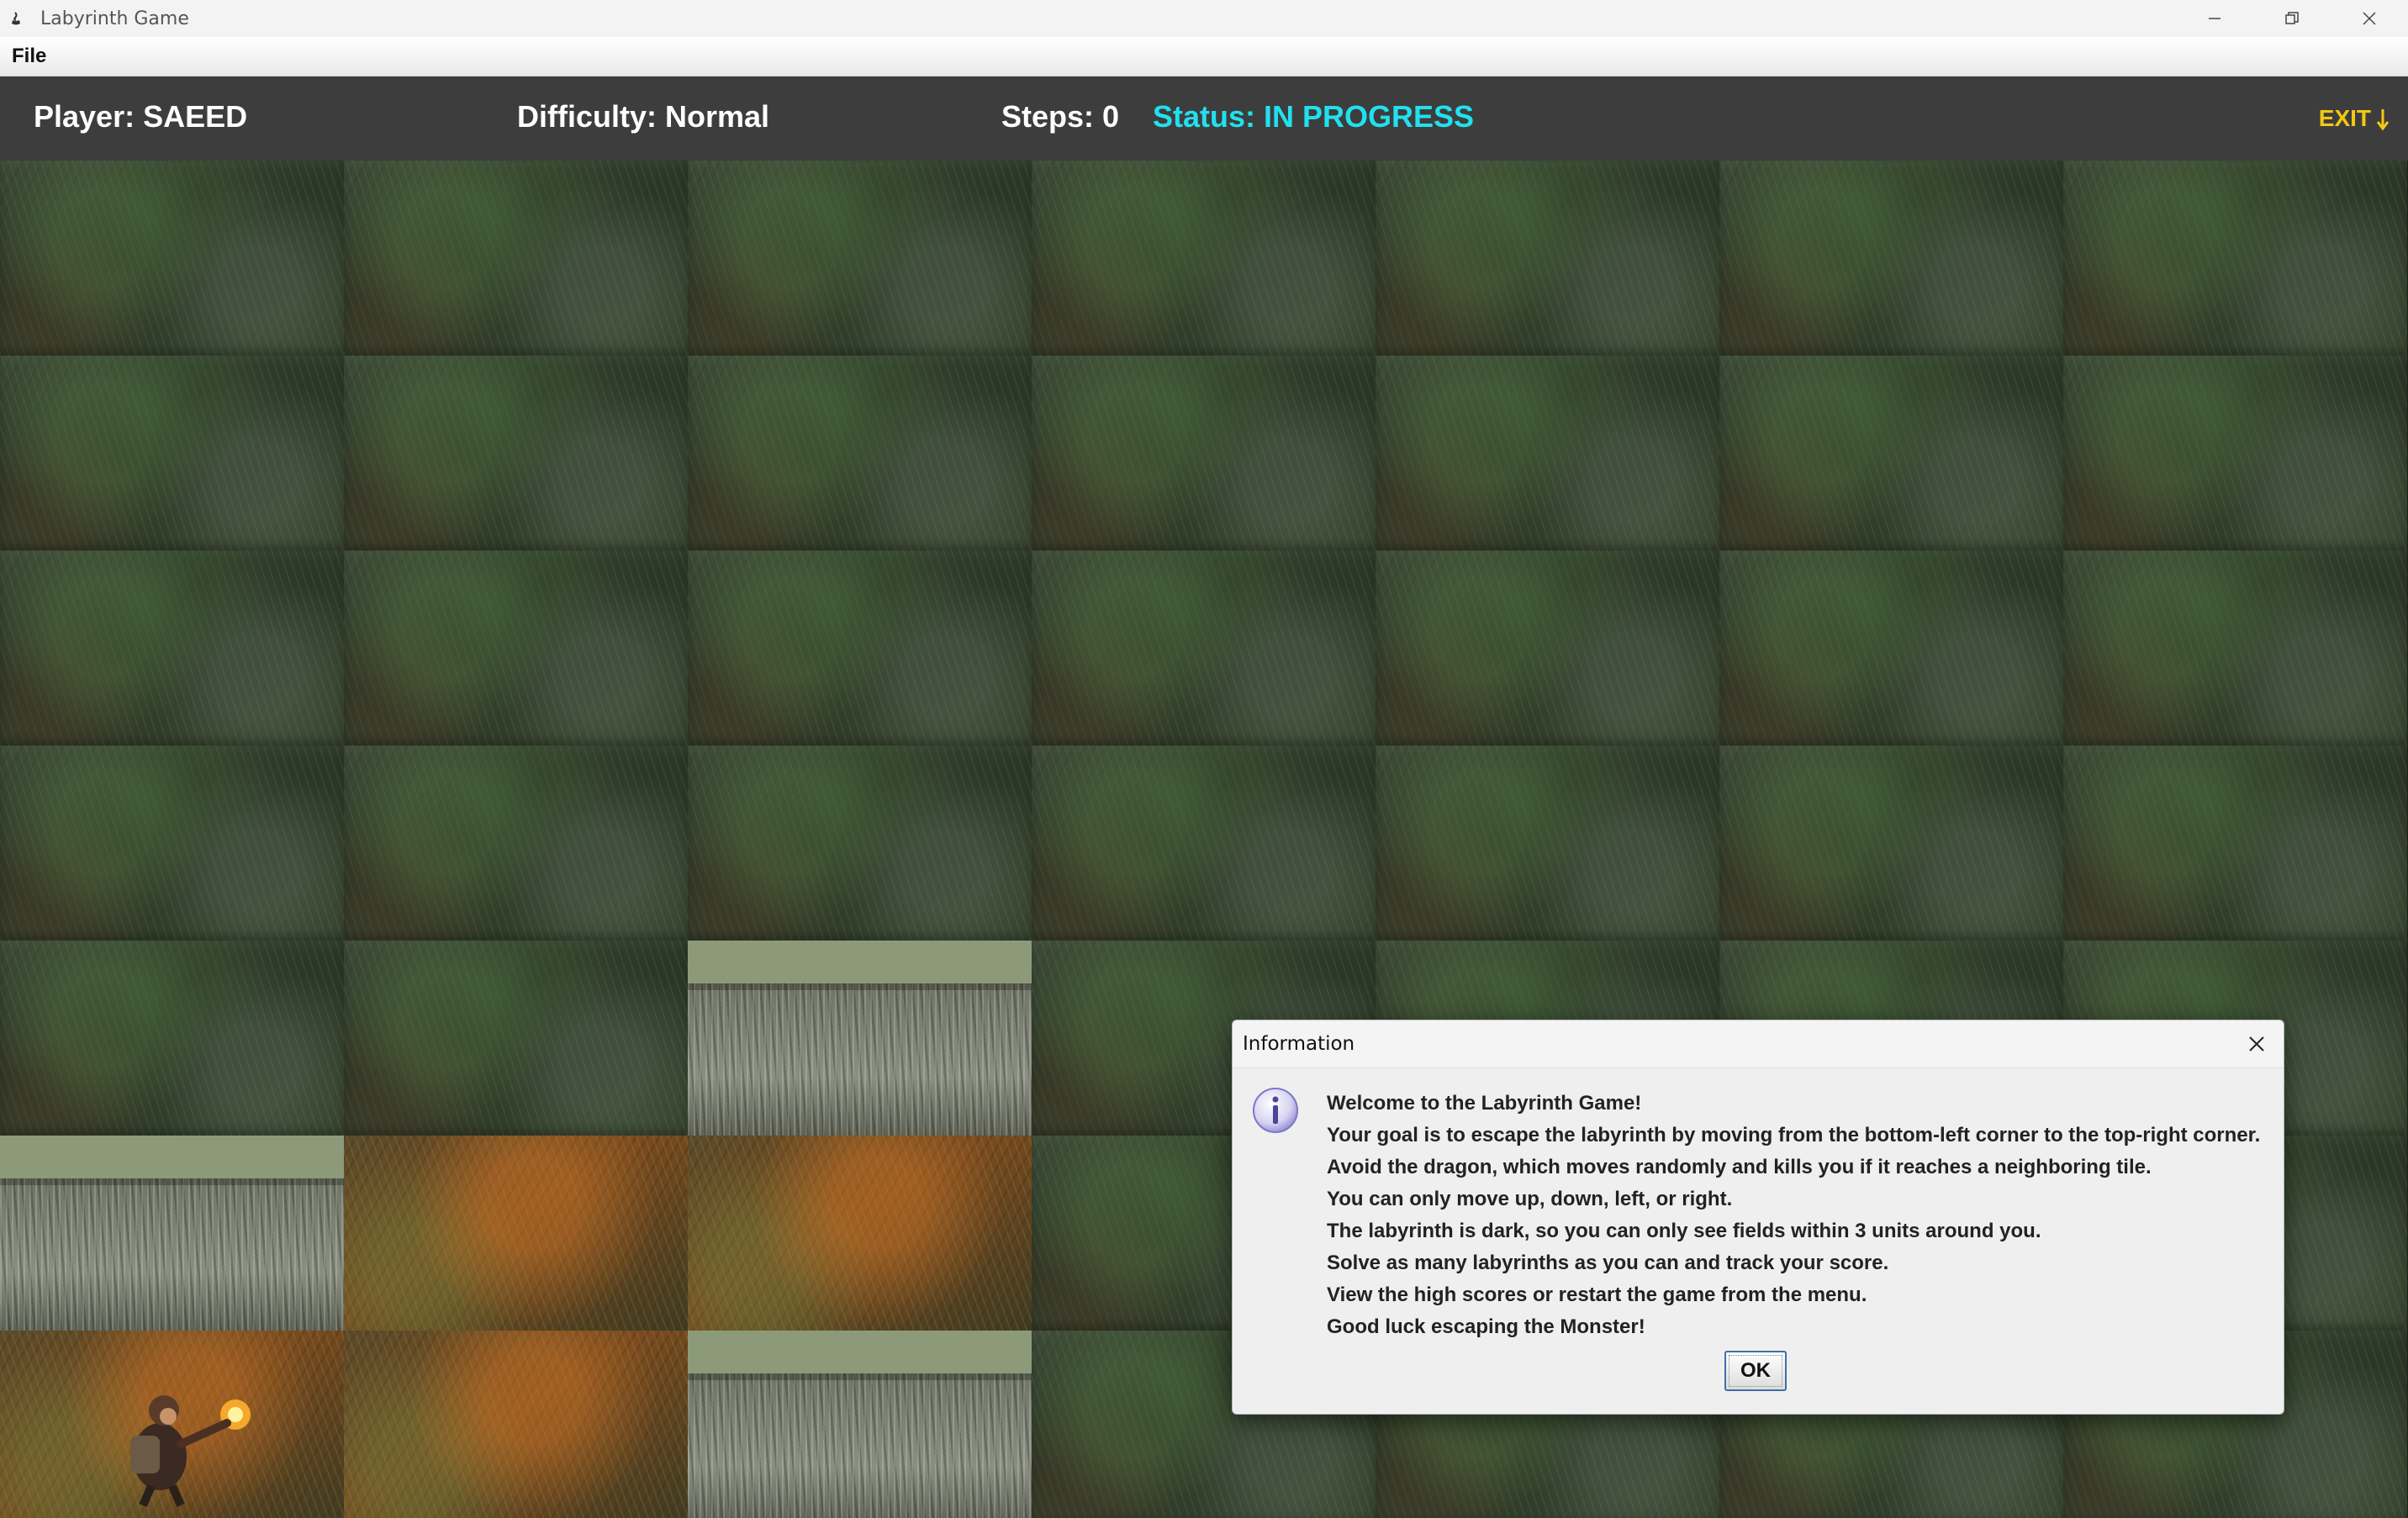 The image size is (2408, 1518). Describe the element at coordinates (1485, 1103) in the screenshot. I see `dialog-message-line: Welcome to the Labyrinth Game!` at that location.